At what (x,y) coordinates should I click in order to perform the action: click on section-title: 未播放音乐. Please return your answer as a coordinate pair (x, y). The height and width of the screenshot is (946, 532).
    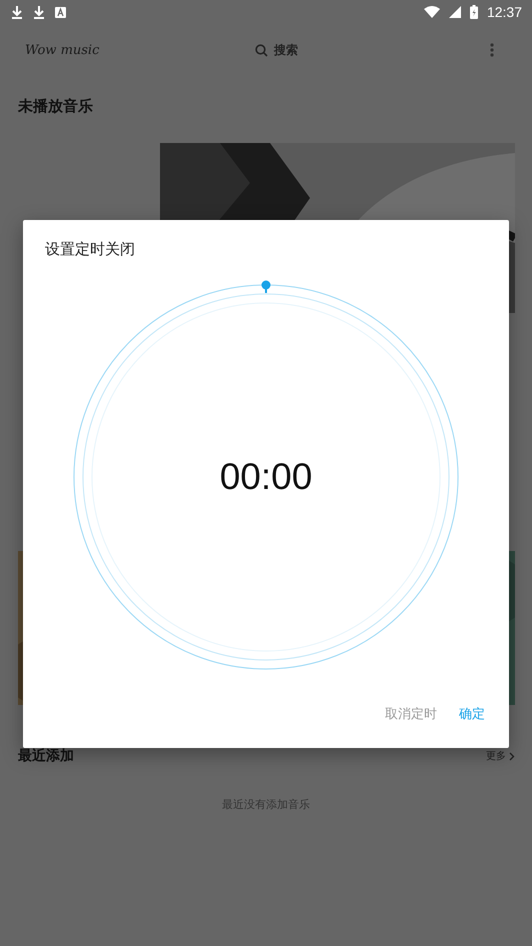
    Looking at the image, I should click on (56, 106).